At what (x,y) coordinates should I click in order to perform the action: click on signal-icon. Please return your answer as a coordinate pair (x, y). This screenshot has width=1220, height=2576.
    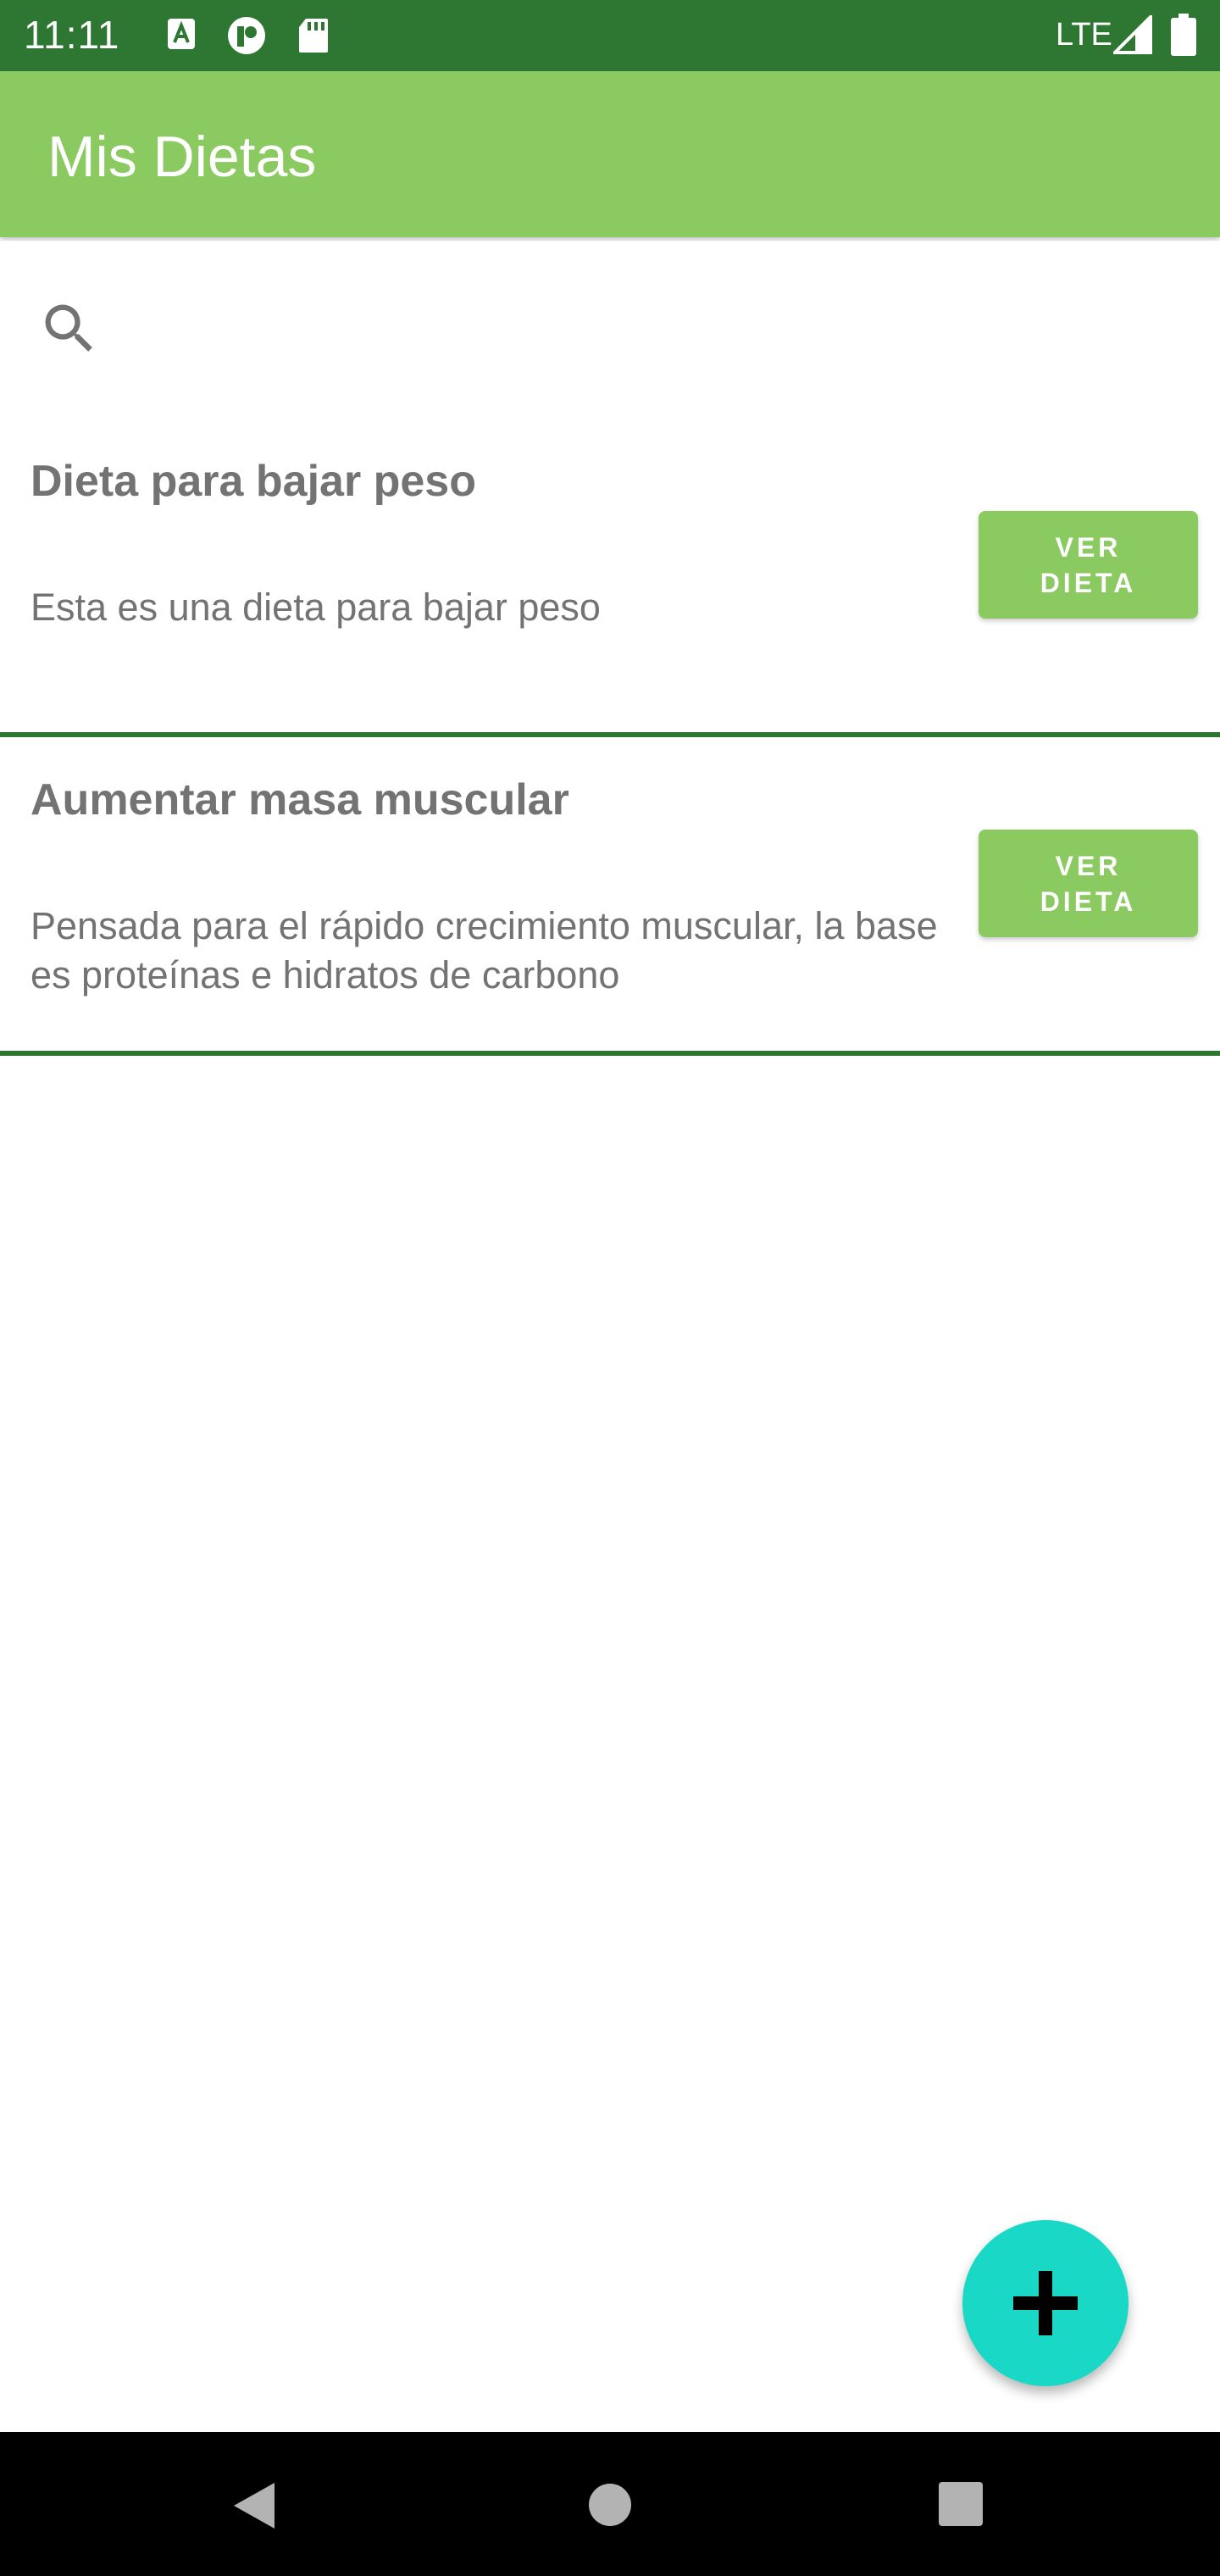
    Looking at the image, I should click on (1132, 34).